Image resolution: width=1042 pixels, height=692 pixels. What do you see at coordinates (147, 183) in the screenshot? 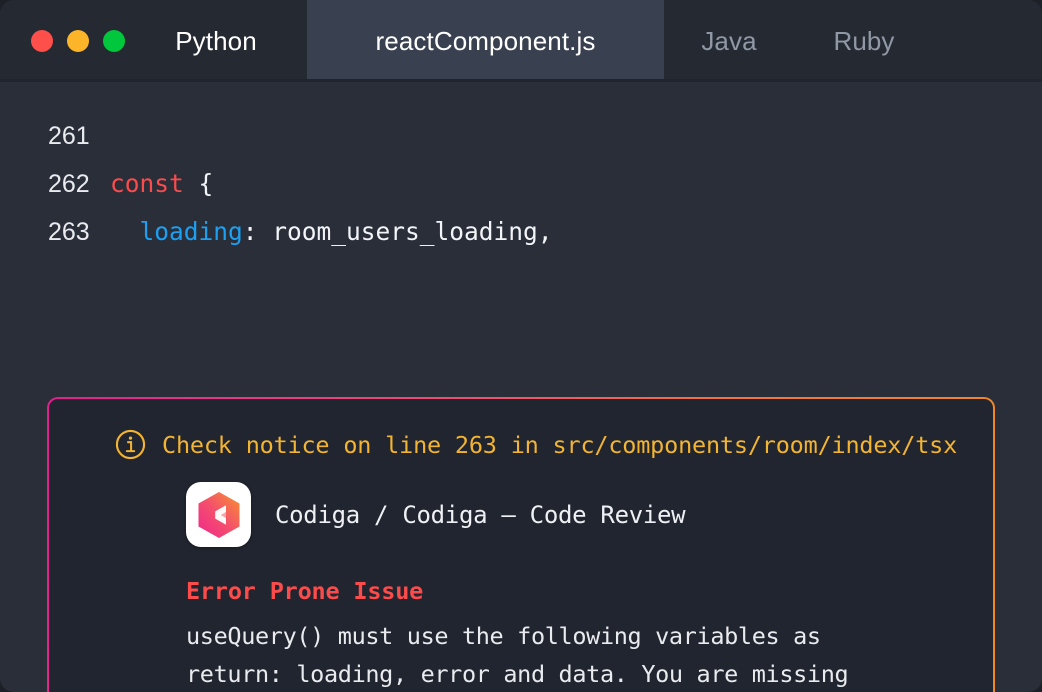
I see `token-keyword: const` at bounding box center [147, 183].